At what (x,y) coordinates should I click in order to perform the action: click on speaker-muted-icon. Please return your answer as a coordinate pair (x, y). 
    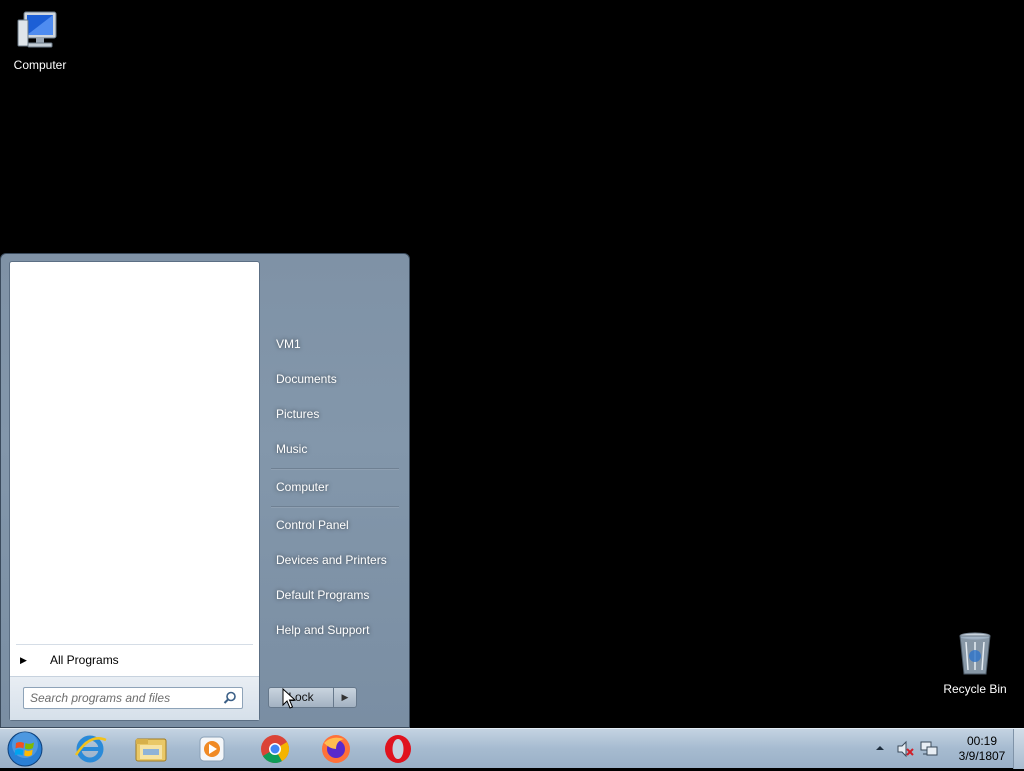
    Looking at the image, I should click on (905, 749).